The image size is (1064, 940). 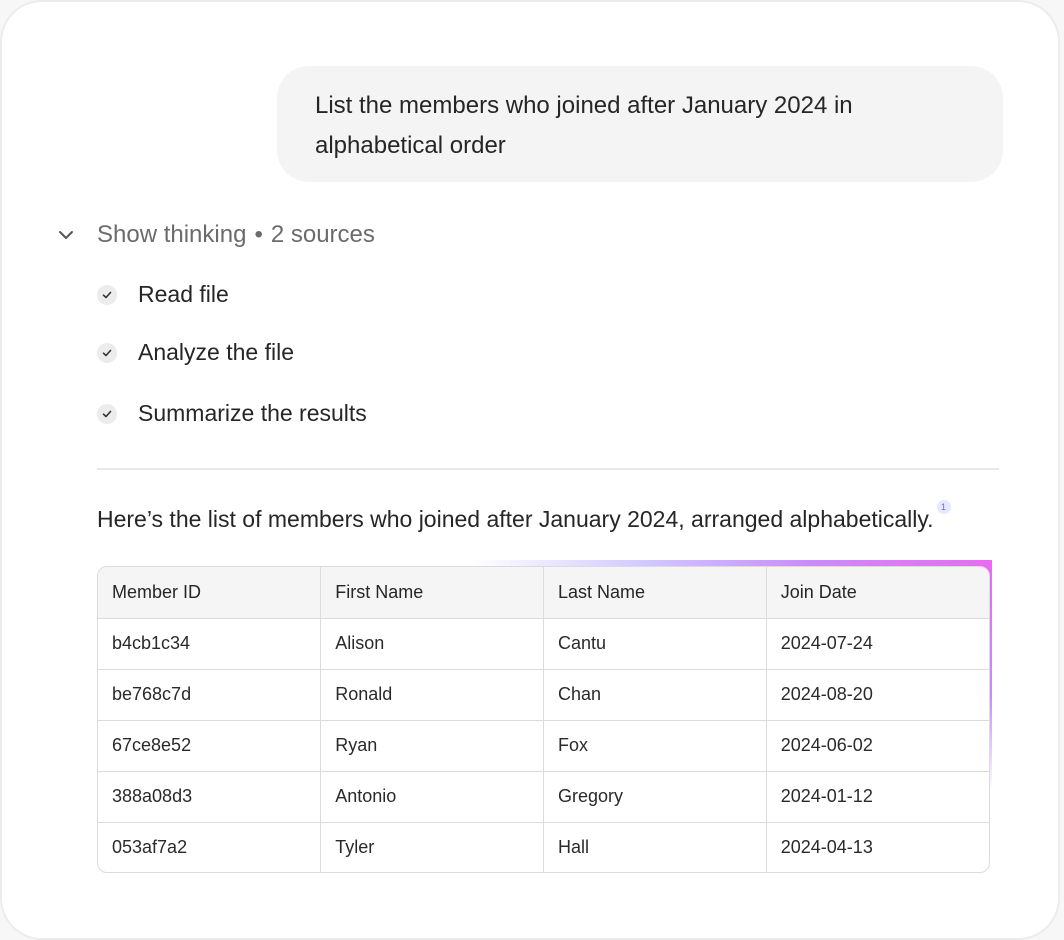 What do you see at coordinates (877, 797) in the screenshot?
I see `join-date-cell: 2024-01-12` at bounding box center [877, 797].